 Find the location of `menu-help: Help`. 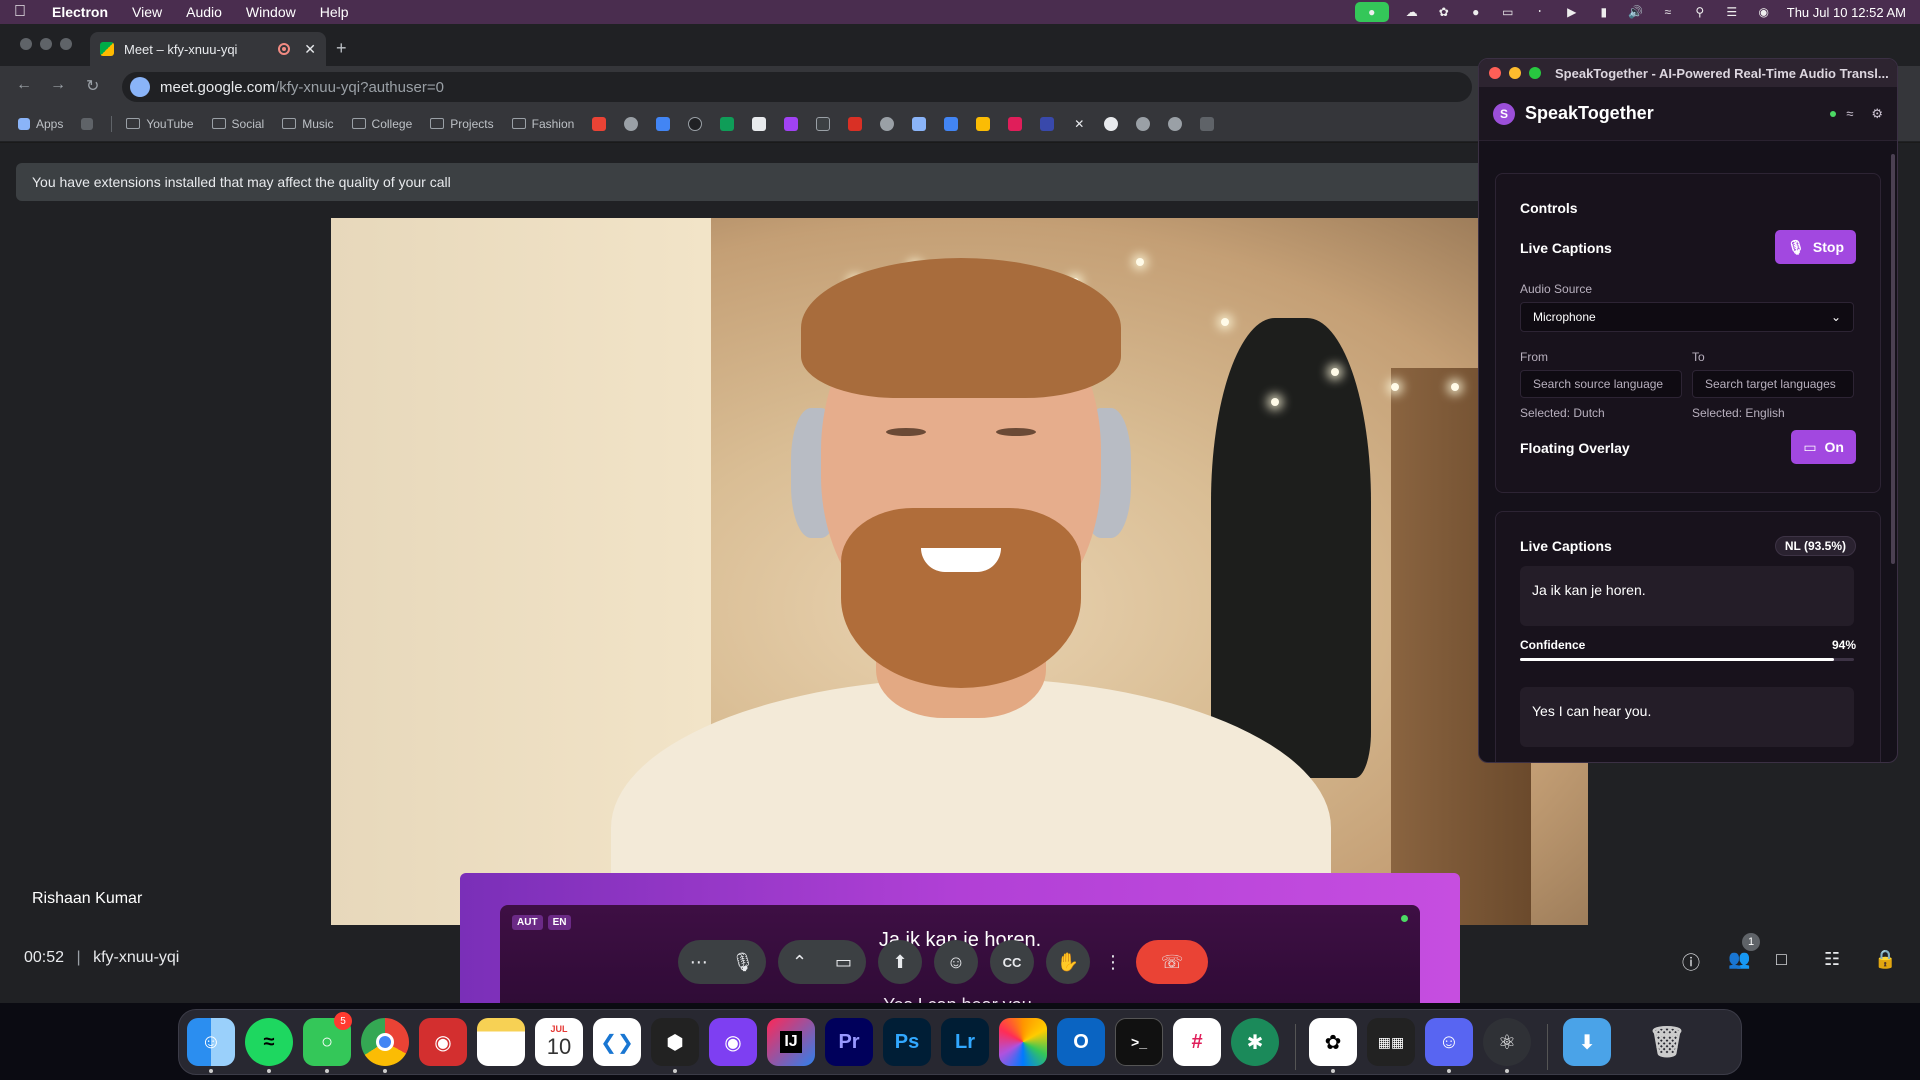

menu-help: Help is located at coordinates (334, 12).